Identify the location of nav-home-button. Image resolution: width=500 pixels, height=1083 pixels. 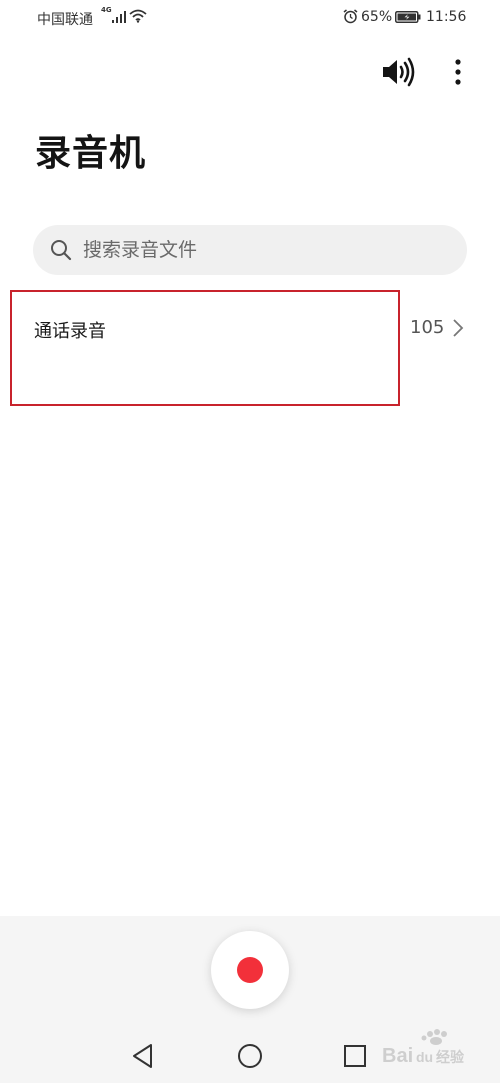
(250, 1056).